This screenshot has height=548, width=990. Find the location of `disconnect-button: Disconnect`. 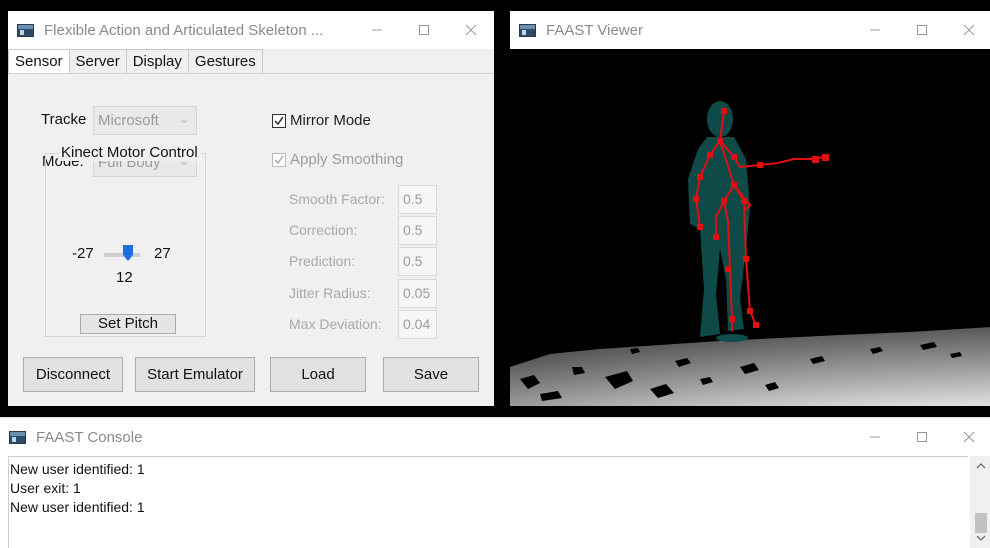

disconnect-button: Disconnect is located at coordinates (73, 374).